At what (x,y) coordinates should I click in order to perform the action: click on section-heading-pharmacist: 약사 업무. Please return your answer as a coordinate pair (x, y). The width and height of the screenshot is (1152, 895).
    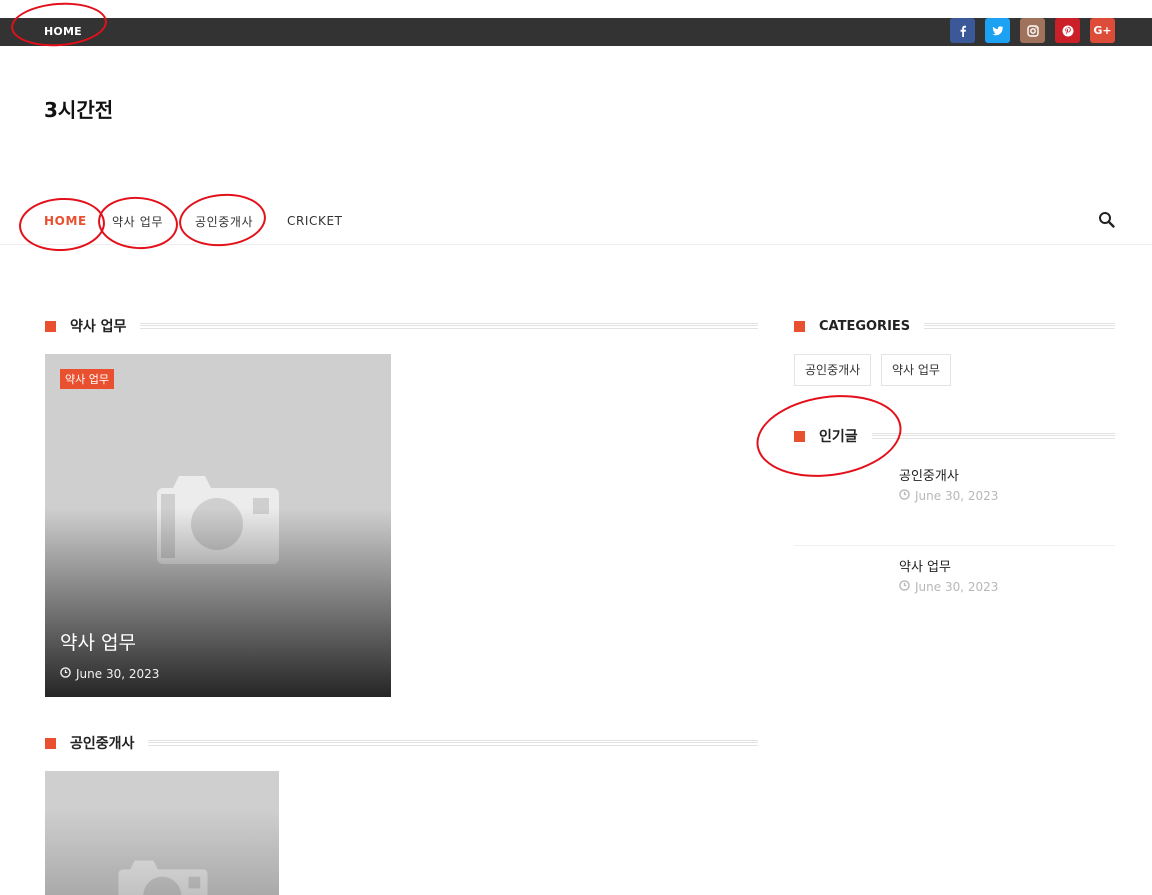
    Looking at the image, I should click on (401, 326).